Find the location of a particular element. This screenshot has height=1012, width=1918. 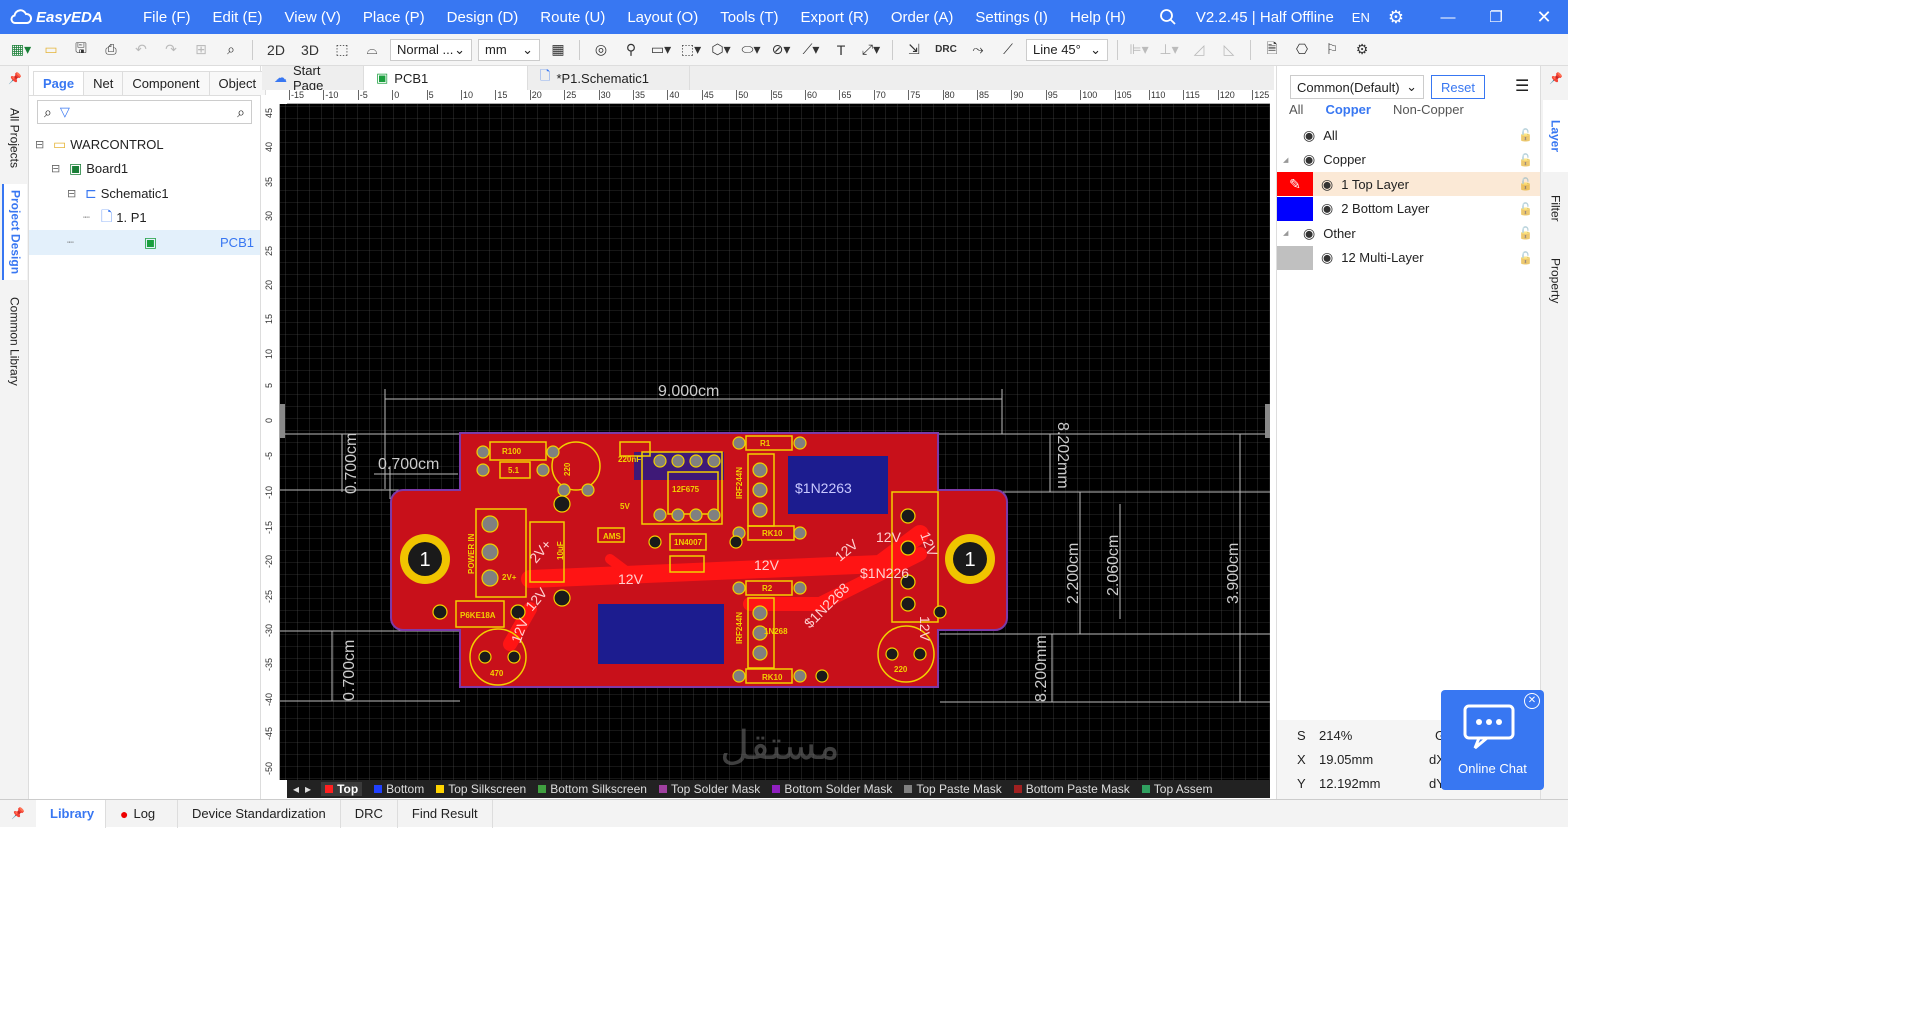

menu-item: View (V) is located at coordinates (313, 17).